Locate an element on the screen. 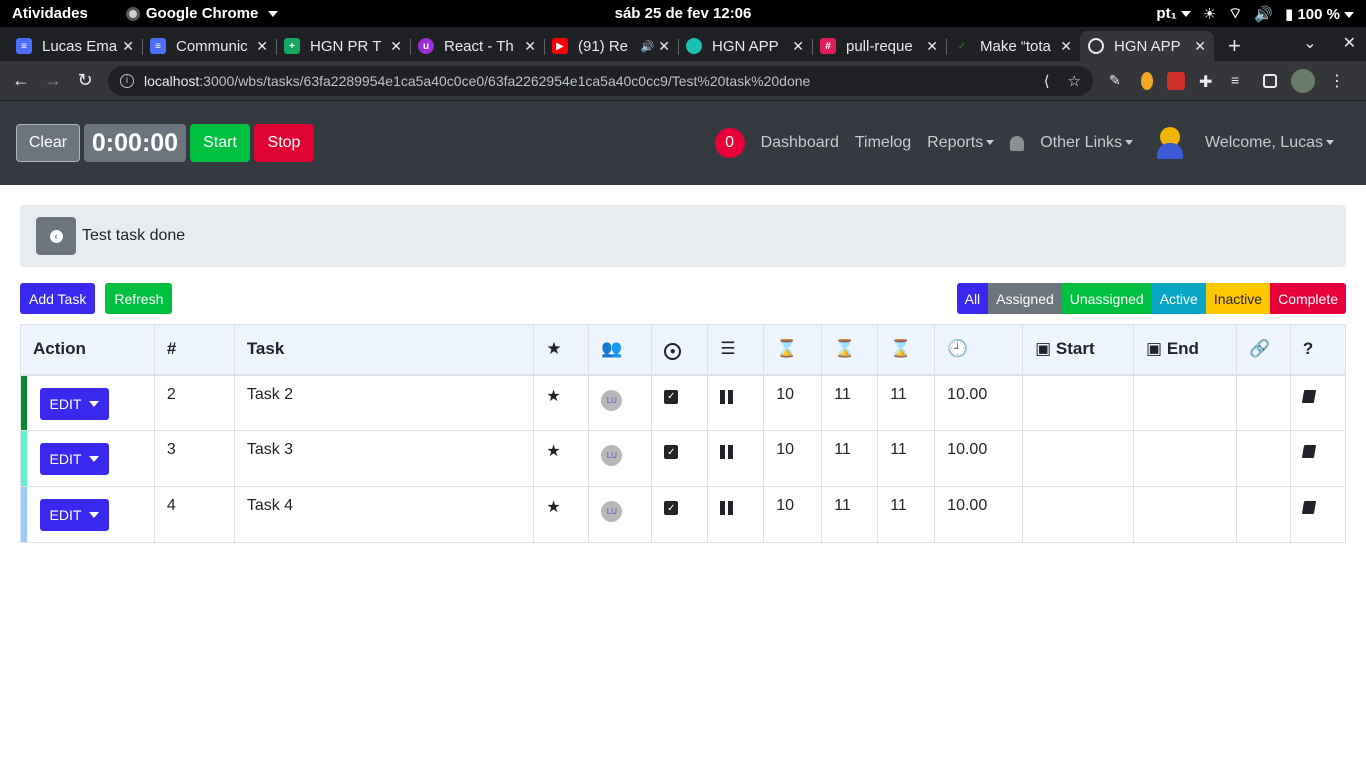  browser-tab: HGN APP ✕ is located at coordinates (745, 46).